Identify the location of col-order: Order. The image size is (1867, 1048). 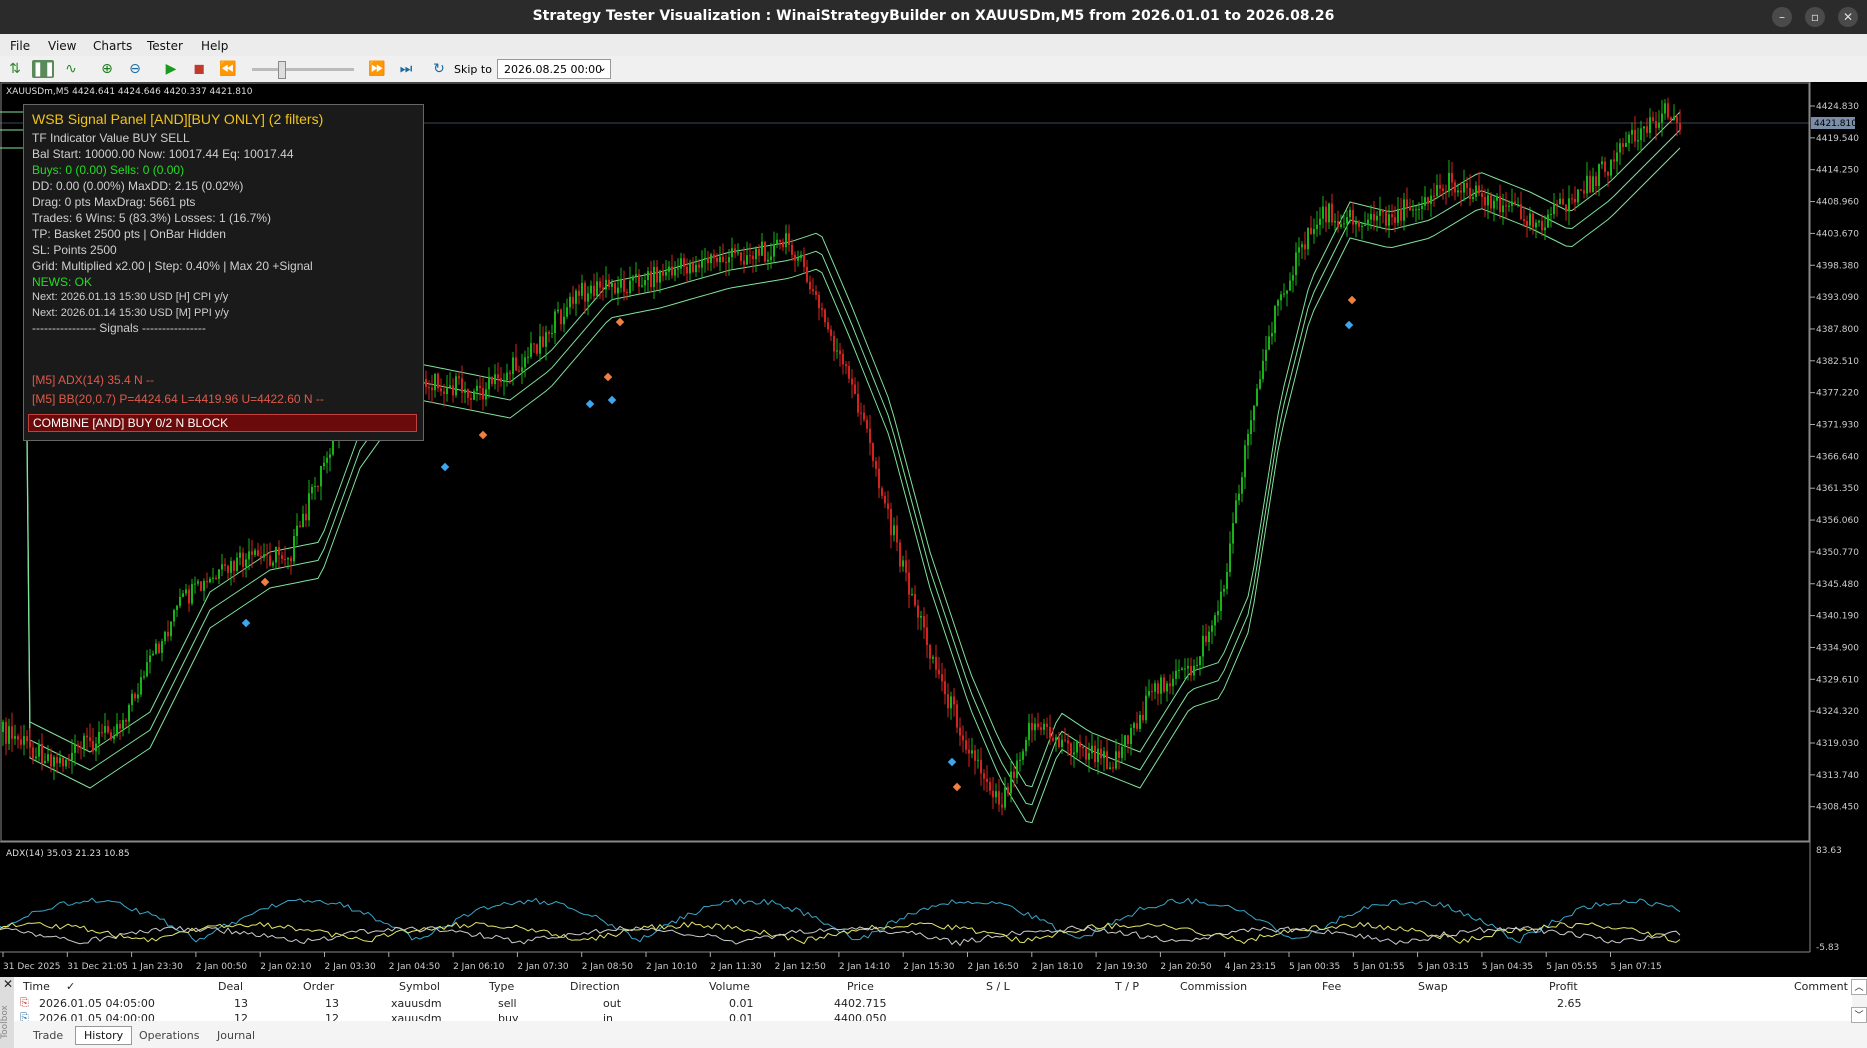
(318, 986).